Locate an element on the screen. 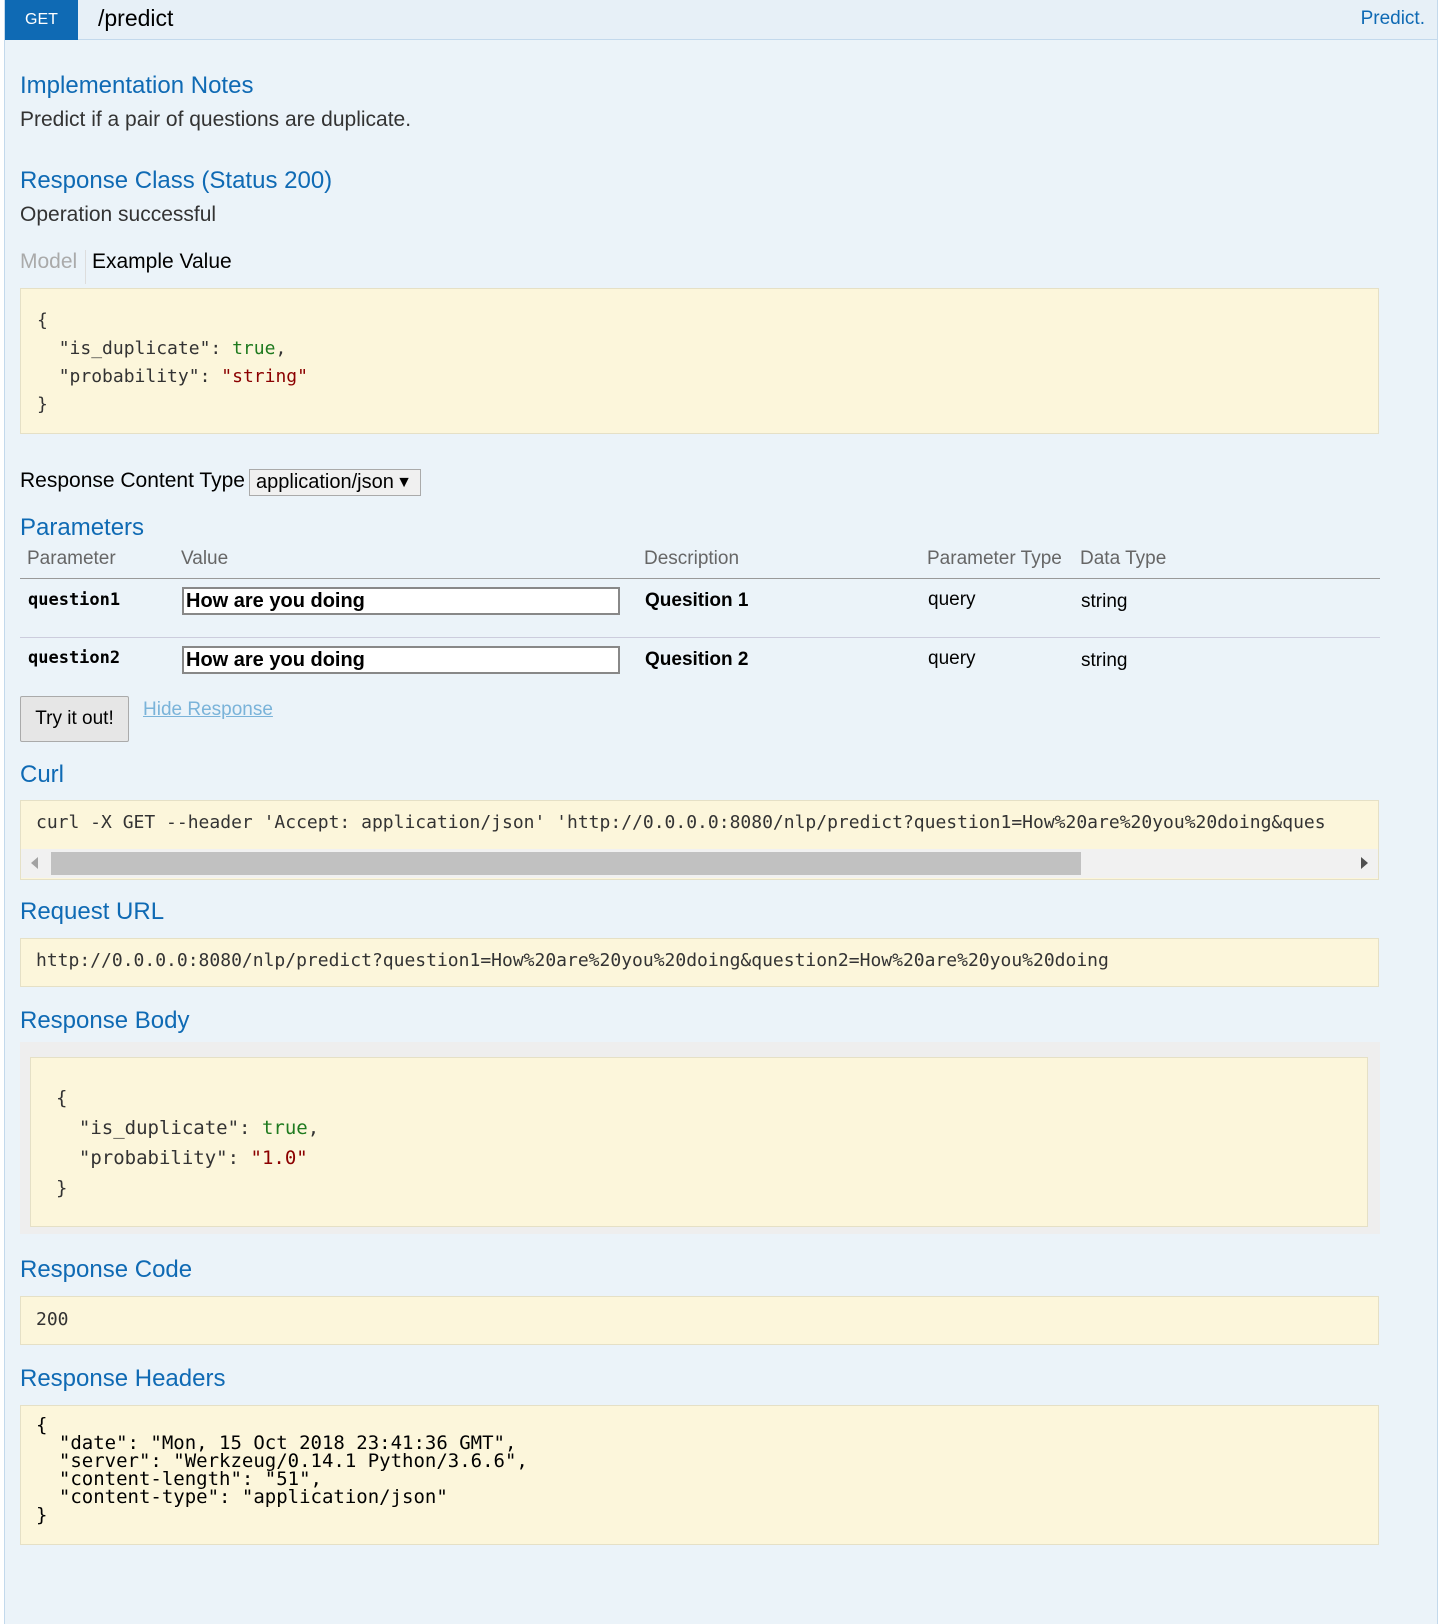 Image resolution: width=1438 pixels, height=1624 pixels. column-header-parameter-type: Parameter Type is located at coordinates (994, 558).